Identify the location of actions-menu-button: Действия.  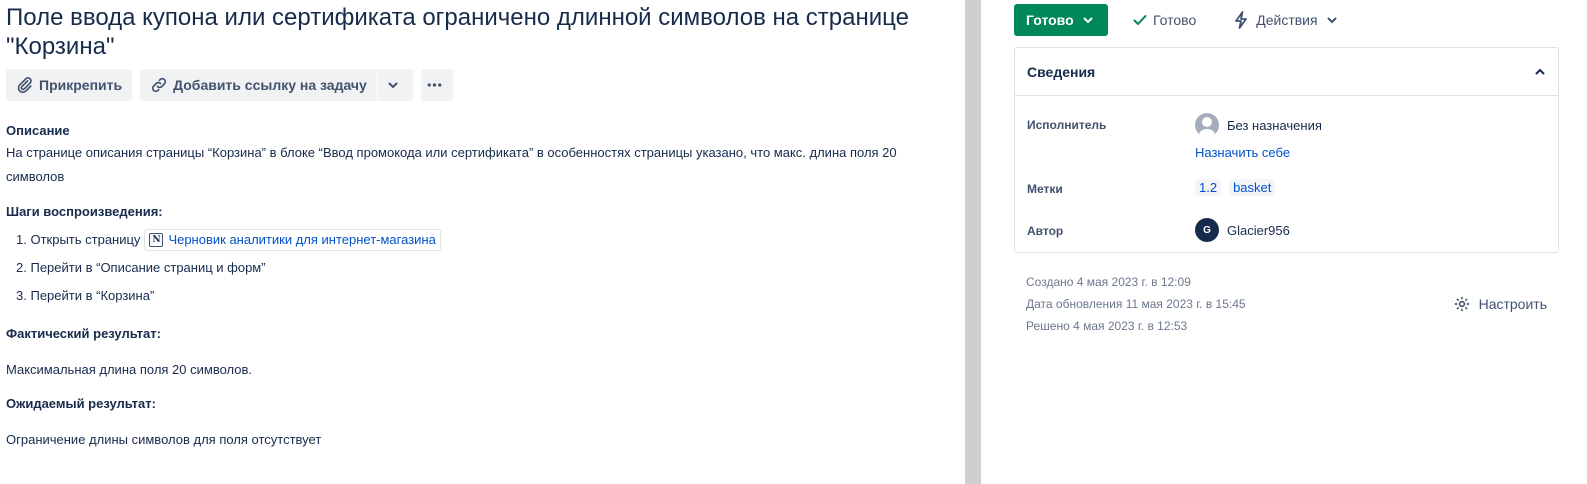
(1285, 20).